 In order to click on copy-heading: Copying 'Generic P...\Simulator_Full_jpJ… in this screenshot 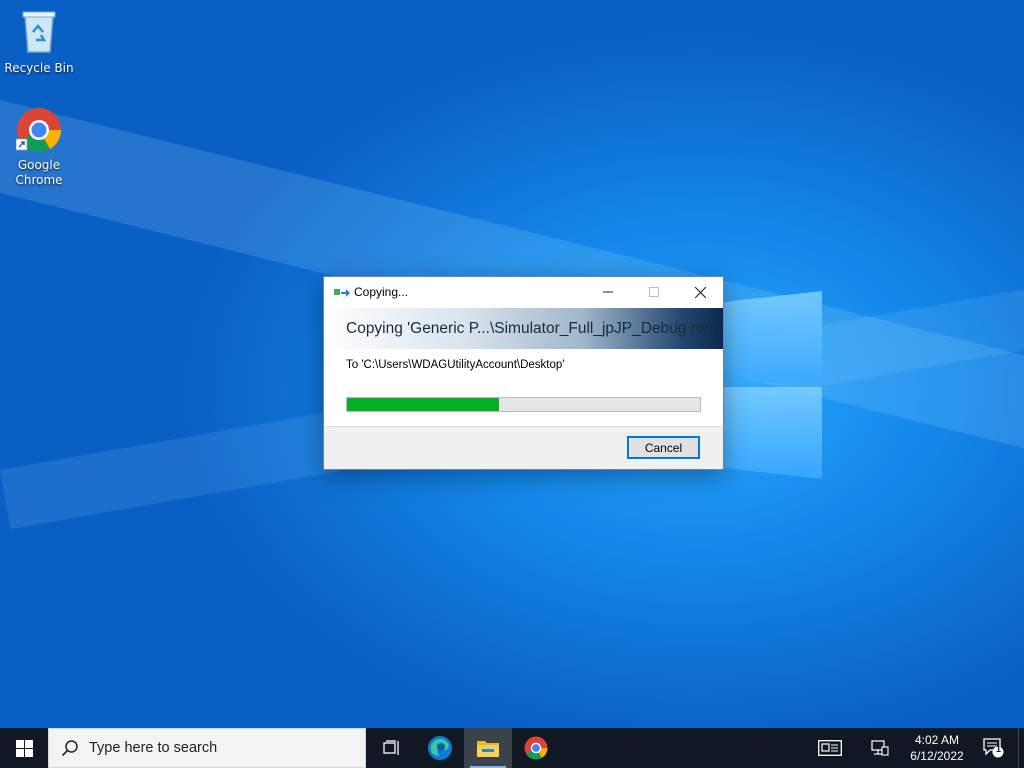, I will do `click(533, 328)`.